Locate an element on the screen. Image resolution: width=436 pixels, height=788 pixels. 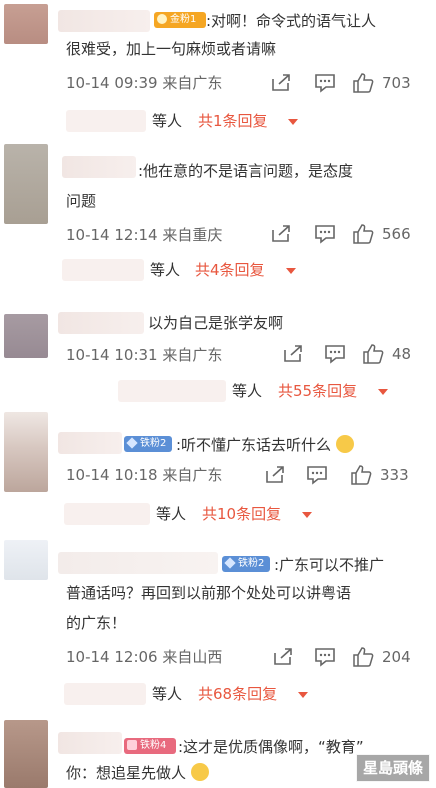
timestamp-location: 10-14 10:31 来自广东 is located at coordinates (144, 355).